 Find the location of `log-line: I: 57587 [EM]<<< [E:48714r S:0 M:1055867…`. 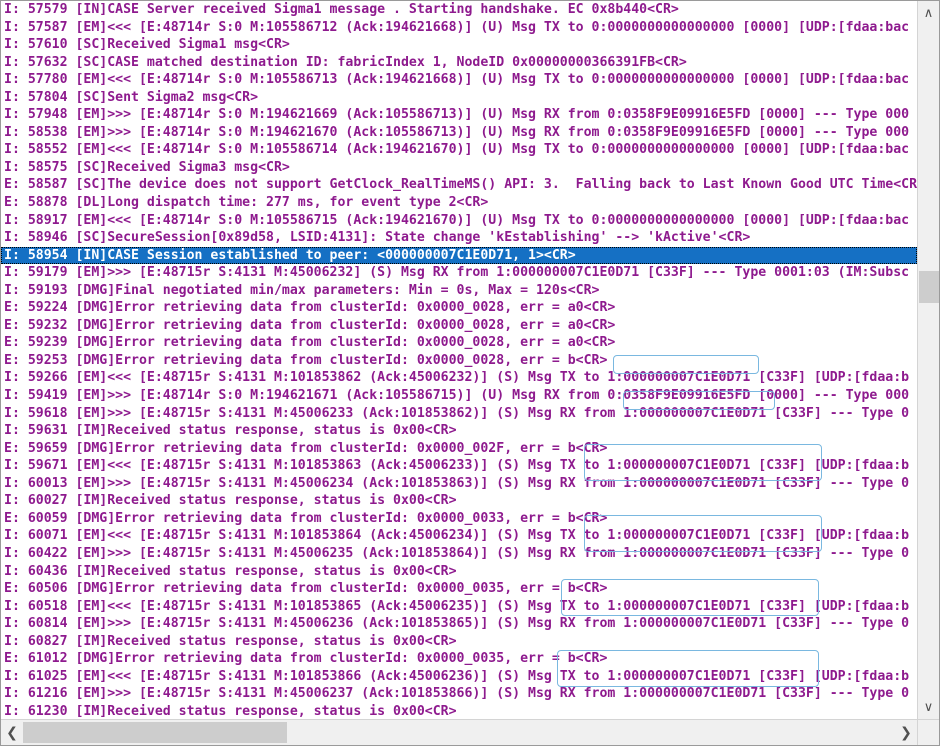

log-line: I: 57587 [EM]<<< [E:48714r S:0 M:1055867… is located at coordinates (459, 28).